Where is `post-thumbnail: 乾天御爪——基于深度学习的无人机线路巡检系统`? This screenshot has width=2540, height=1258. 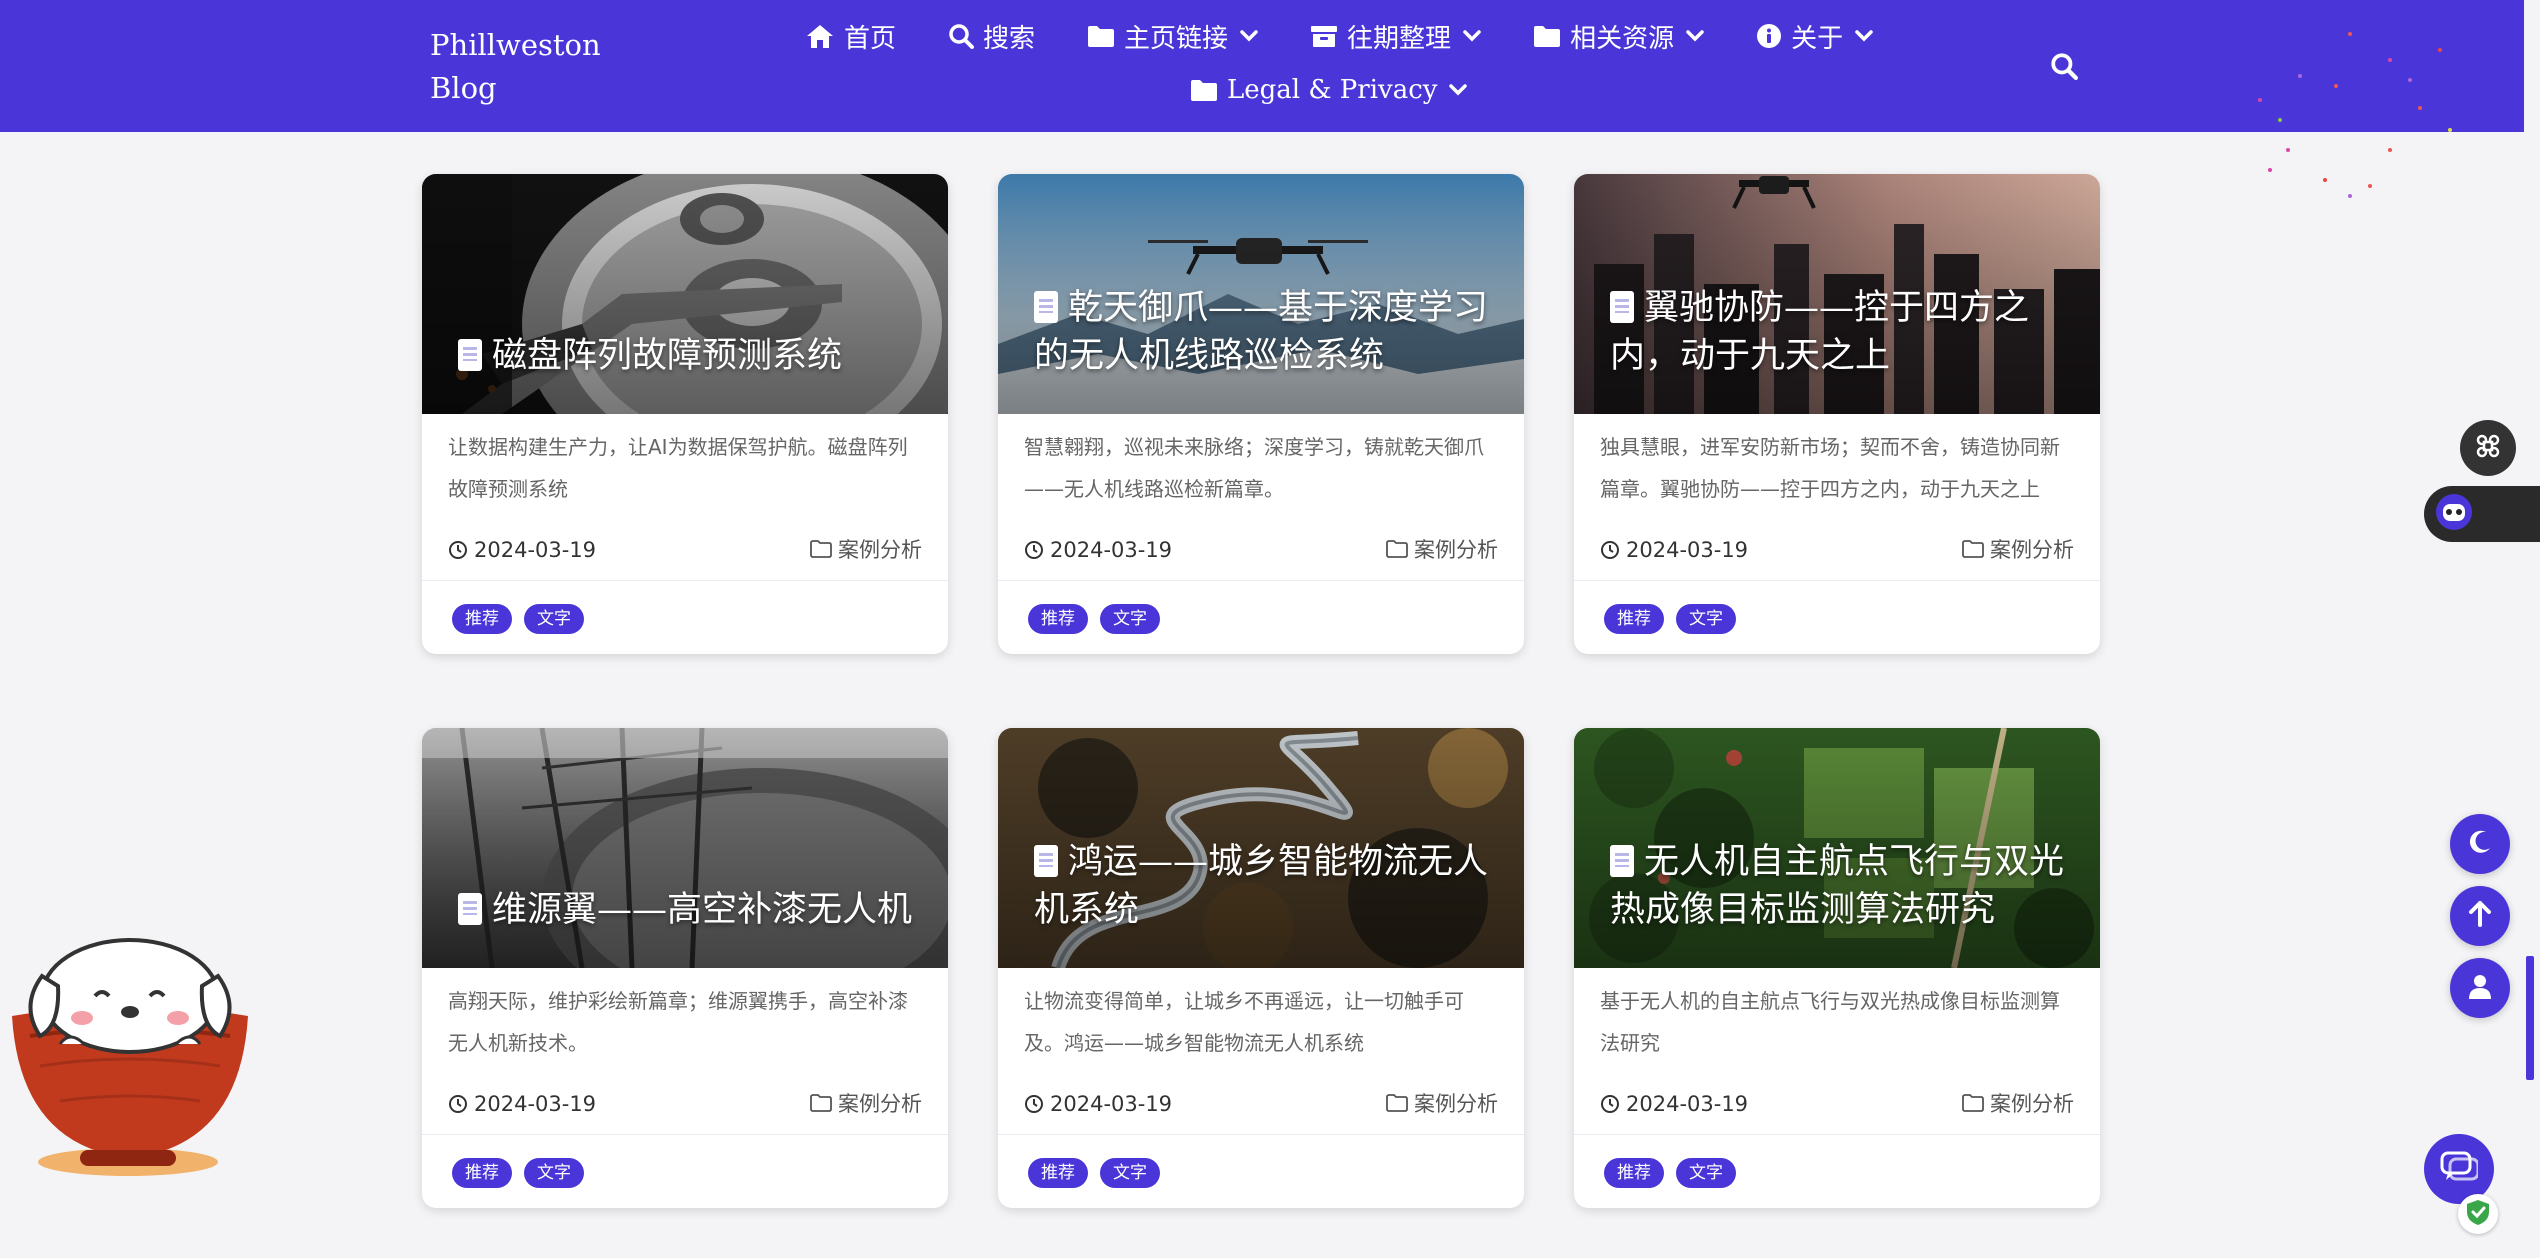 post-thumbnail: 乾天御爪——基于深度学习的无人机线路巡检系统 is located at coordinates (1261, 294).